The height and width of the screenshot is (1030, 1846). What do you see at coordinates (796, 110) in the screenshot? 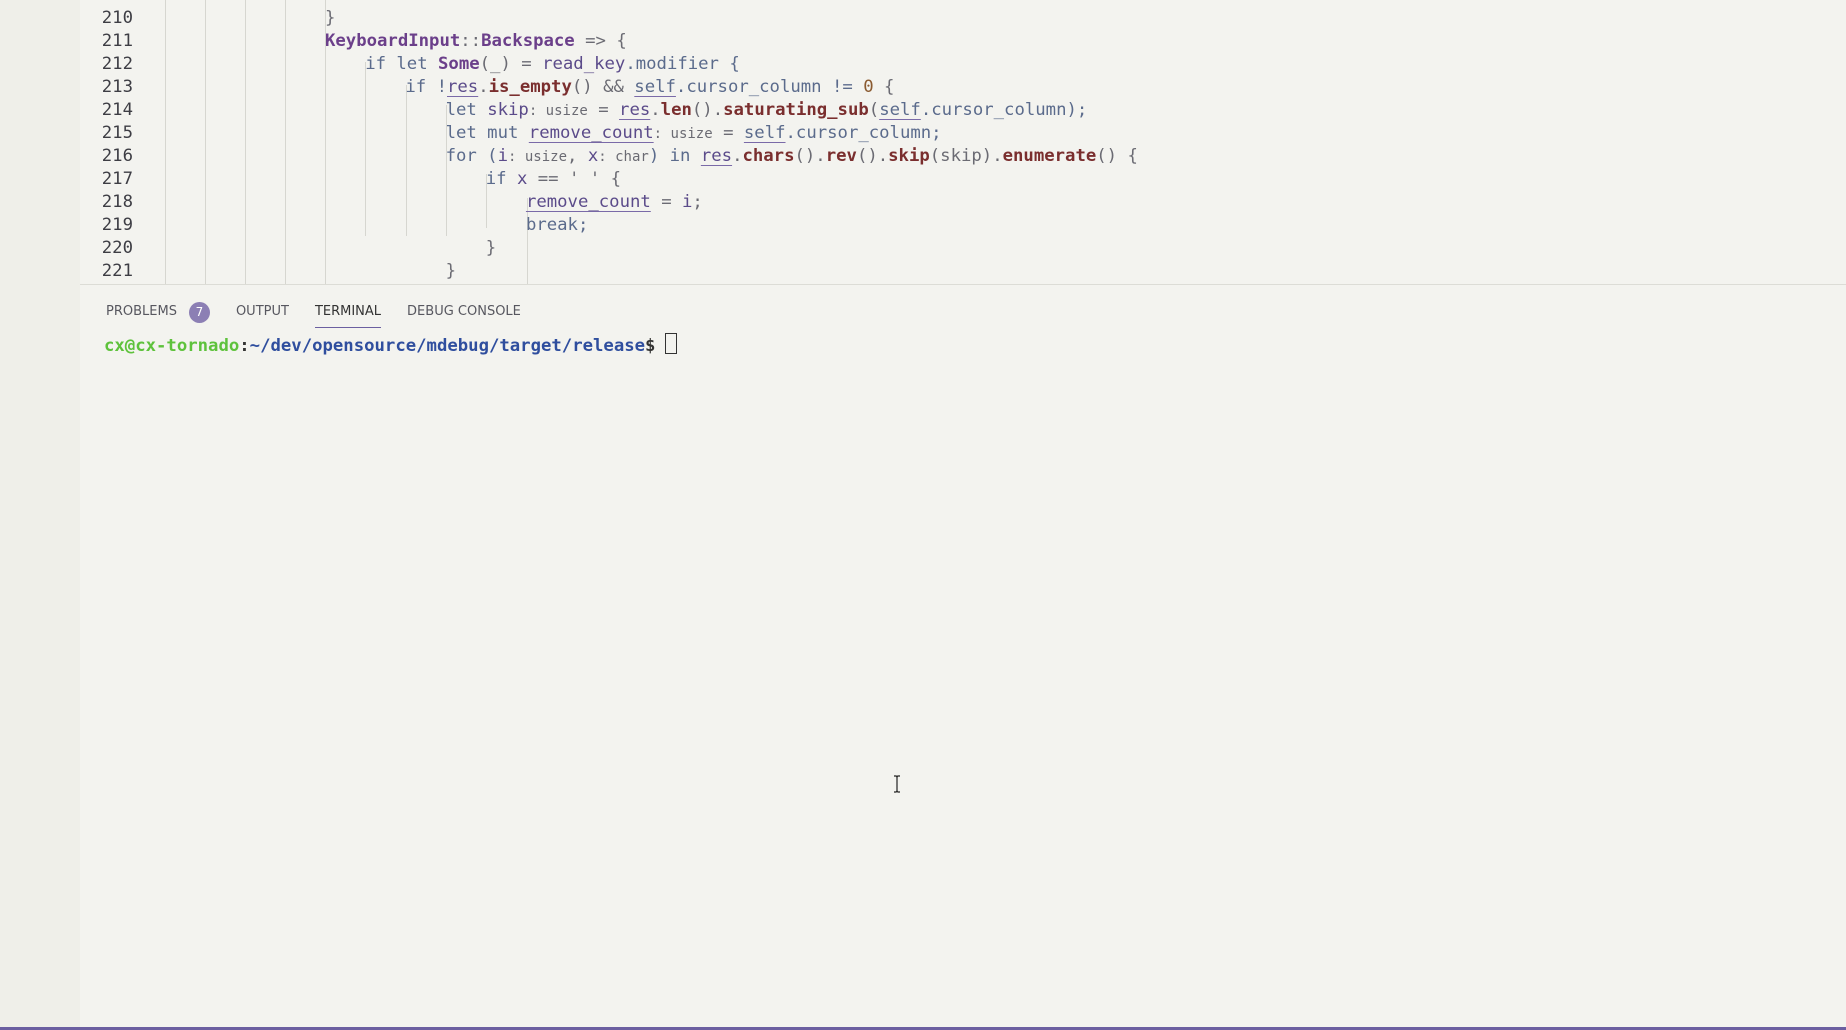
I see `code-token: saturating_sub` at bounding box center [796, 110].